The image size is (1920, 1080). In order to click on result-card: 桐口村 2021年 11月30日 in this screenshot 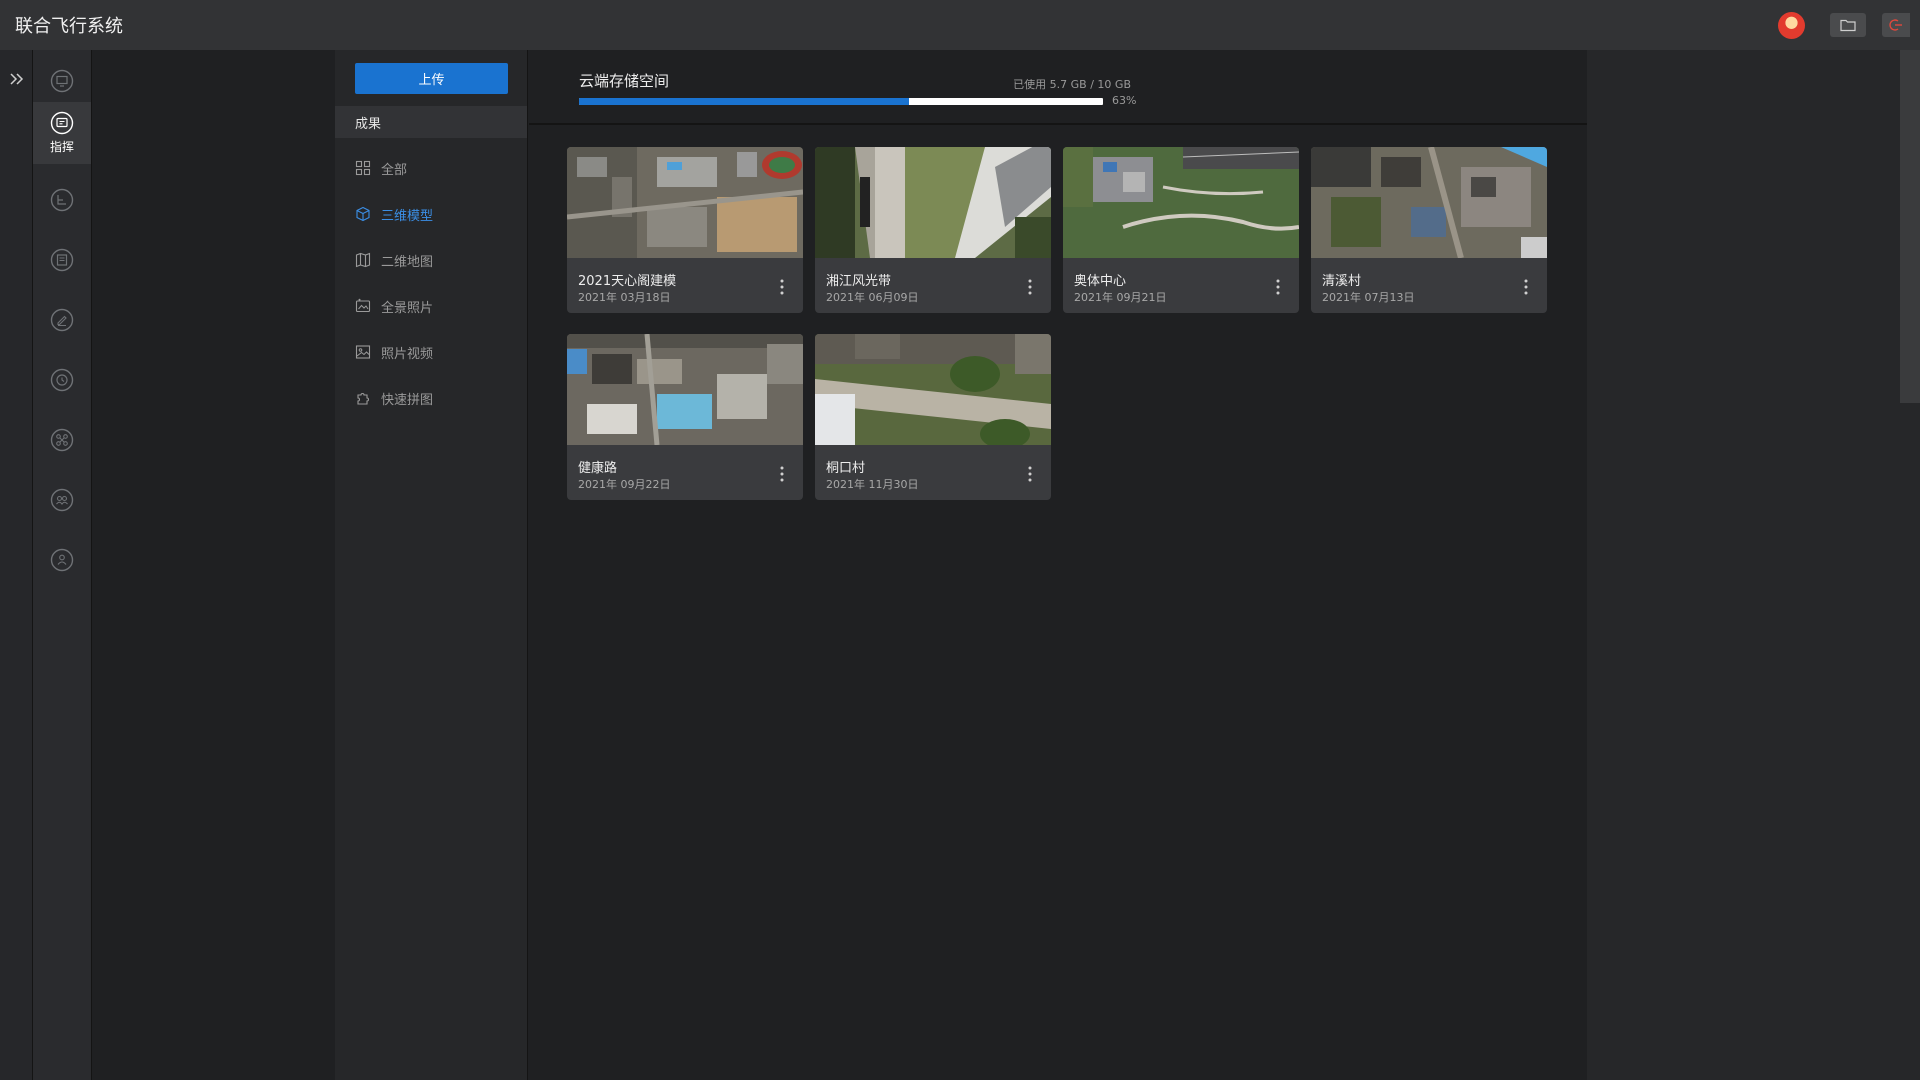, I will do `click(933, 417)`.